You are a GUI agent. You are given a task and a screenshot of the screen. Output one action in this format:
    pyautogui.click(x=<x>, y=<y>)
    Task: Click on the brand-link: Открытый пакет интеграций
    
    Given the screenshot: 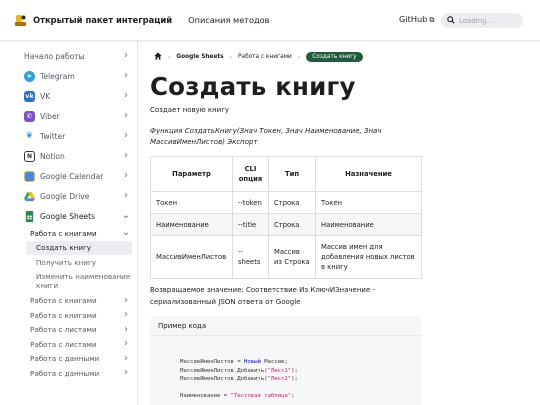 What is the action you would take?
    pyautogui.click(x=93, y=20)
    